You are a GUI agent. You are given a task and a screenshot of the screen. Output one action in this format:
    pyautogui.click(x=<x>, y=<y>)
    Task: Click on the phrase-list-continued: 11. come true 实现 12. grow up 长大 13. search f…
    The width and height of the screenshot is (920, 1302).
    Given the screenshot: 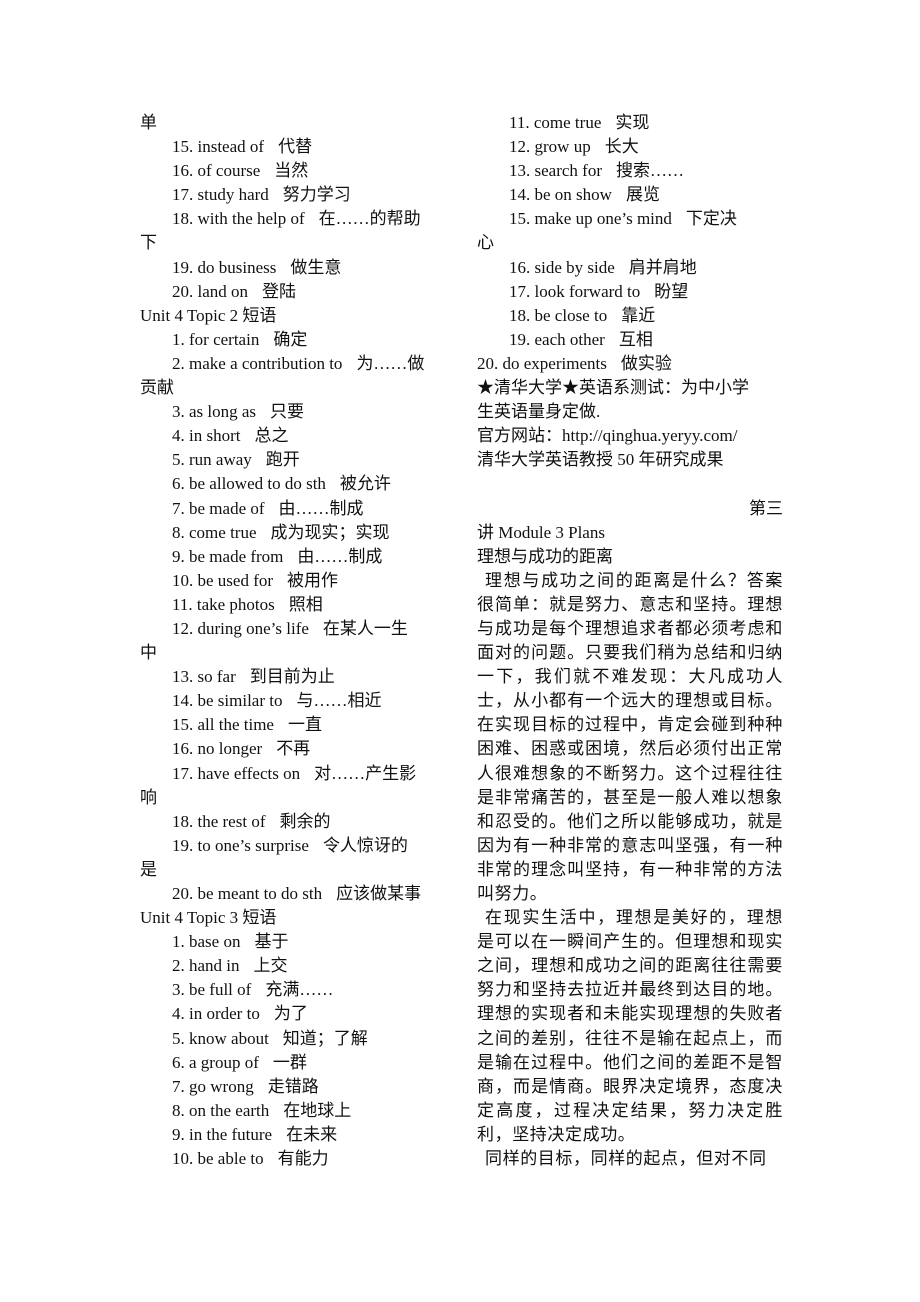 What is the action you would take?
    pyautogui.click(x=630, y=243)
    